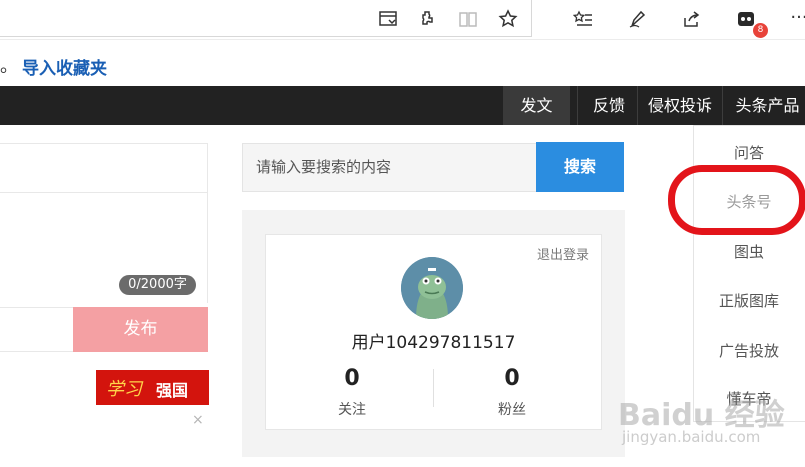  I want to click on book-icon, so click(468, 19).